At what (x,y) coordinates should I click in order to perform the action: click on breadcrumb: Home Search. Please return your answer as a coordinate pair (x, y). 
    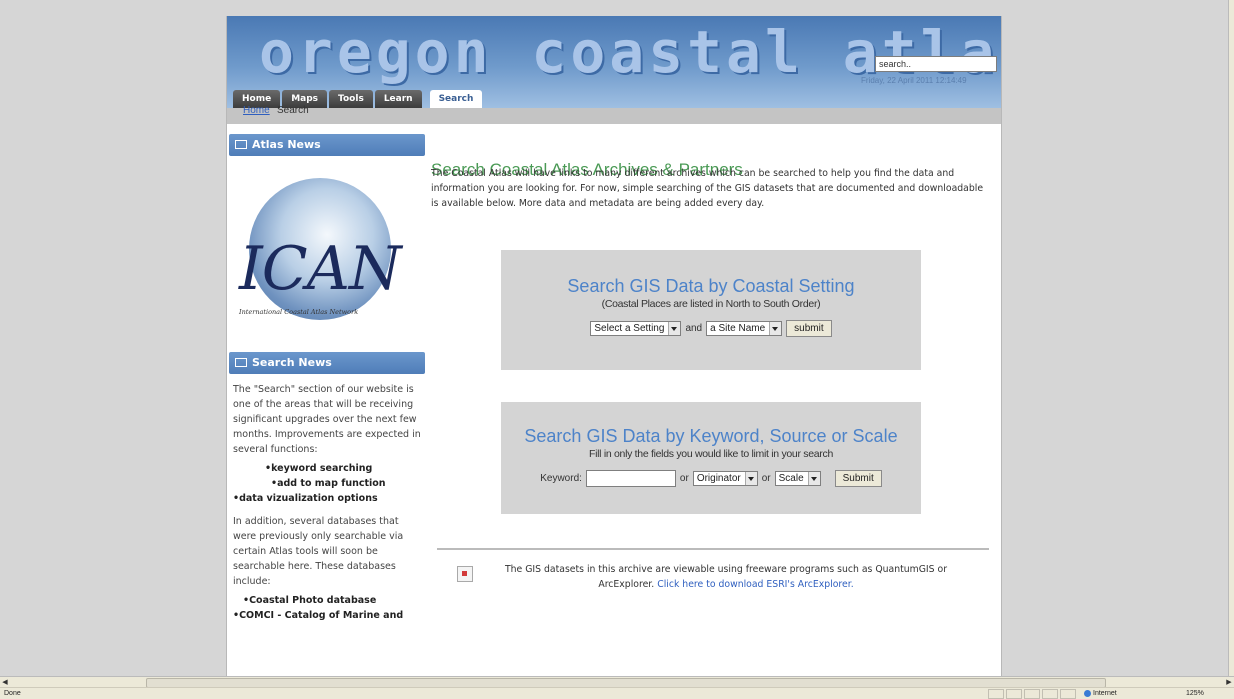
    Looking at the image, I should click on (614, 114).